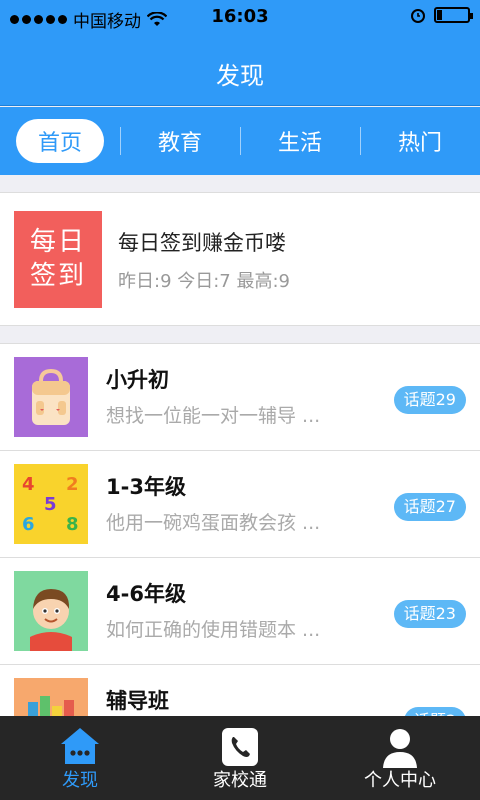  I want to click on tab-hot: 热门, so click(420, 141).